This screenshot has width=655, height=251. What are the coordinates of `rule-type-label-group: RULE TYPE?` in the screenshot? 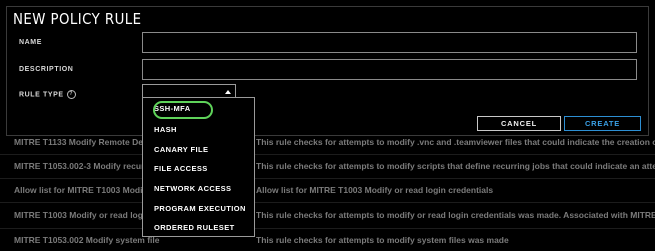 It's located at (47, 94).